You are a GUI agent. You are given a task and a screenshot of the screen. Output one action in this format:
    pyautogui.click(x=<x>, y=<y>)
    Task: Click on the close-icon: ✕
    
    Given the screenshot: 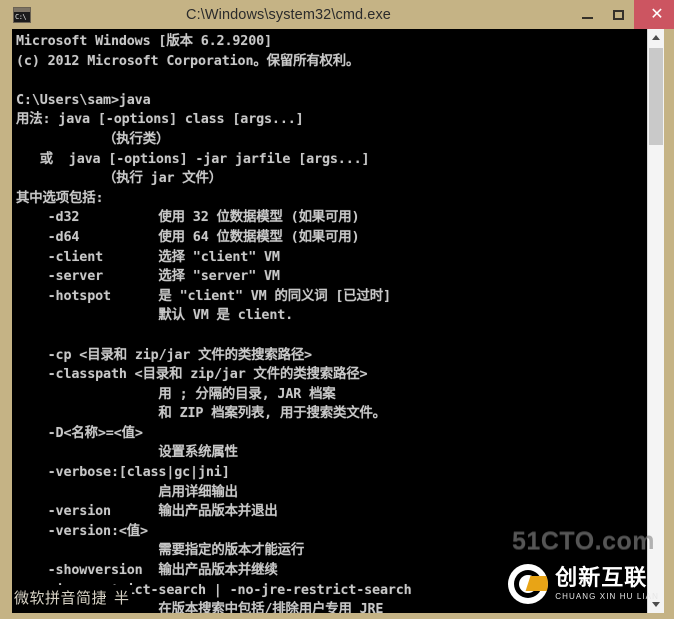 What is the action you would take?
    pyautogui.click(x=657, y=14)
    